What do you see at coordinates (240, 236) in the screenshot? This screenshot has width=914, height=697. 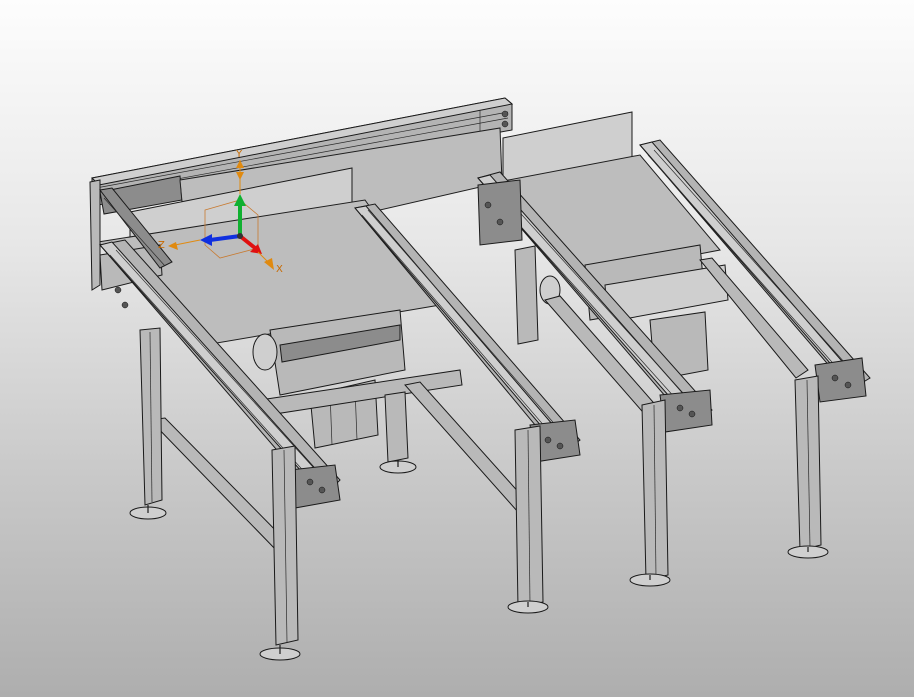 I see `triad-origin-icon` at bounding box center [240, 236].